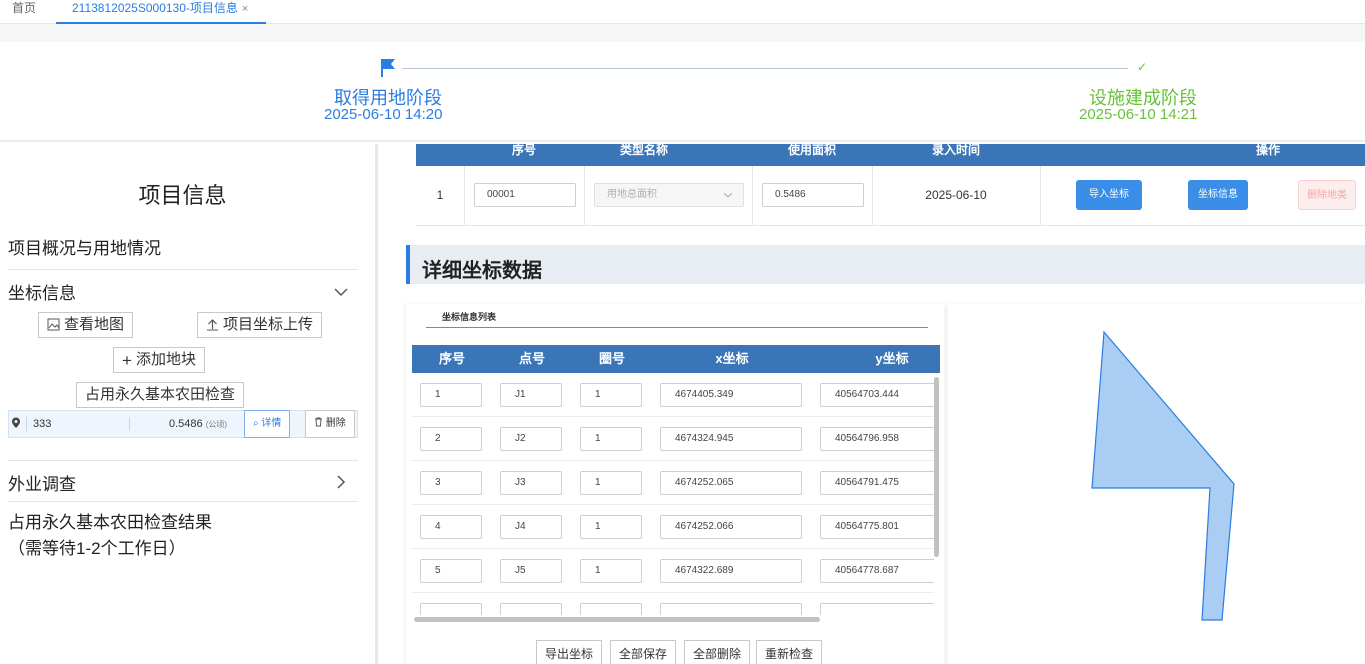 This screenshot has width=1365, height=664. I want to click on point-input: J5, so click(531, 571).